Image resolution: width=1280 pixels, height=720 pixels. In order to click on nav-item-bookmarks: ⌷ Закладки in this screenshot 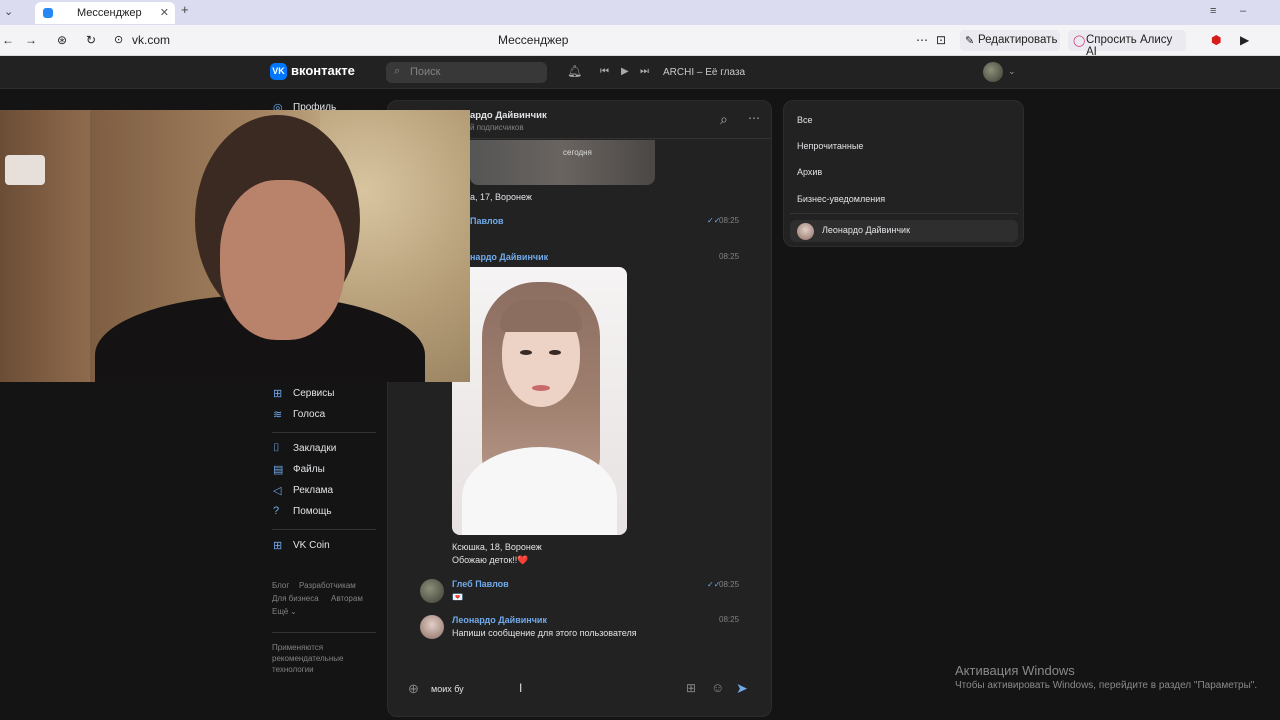, I will do `click(304, 449)`.